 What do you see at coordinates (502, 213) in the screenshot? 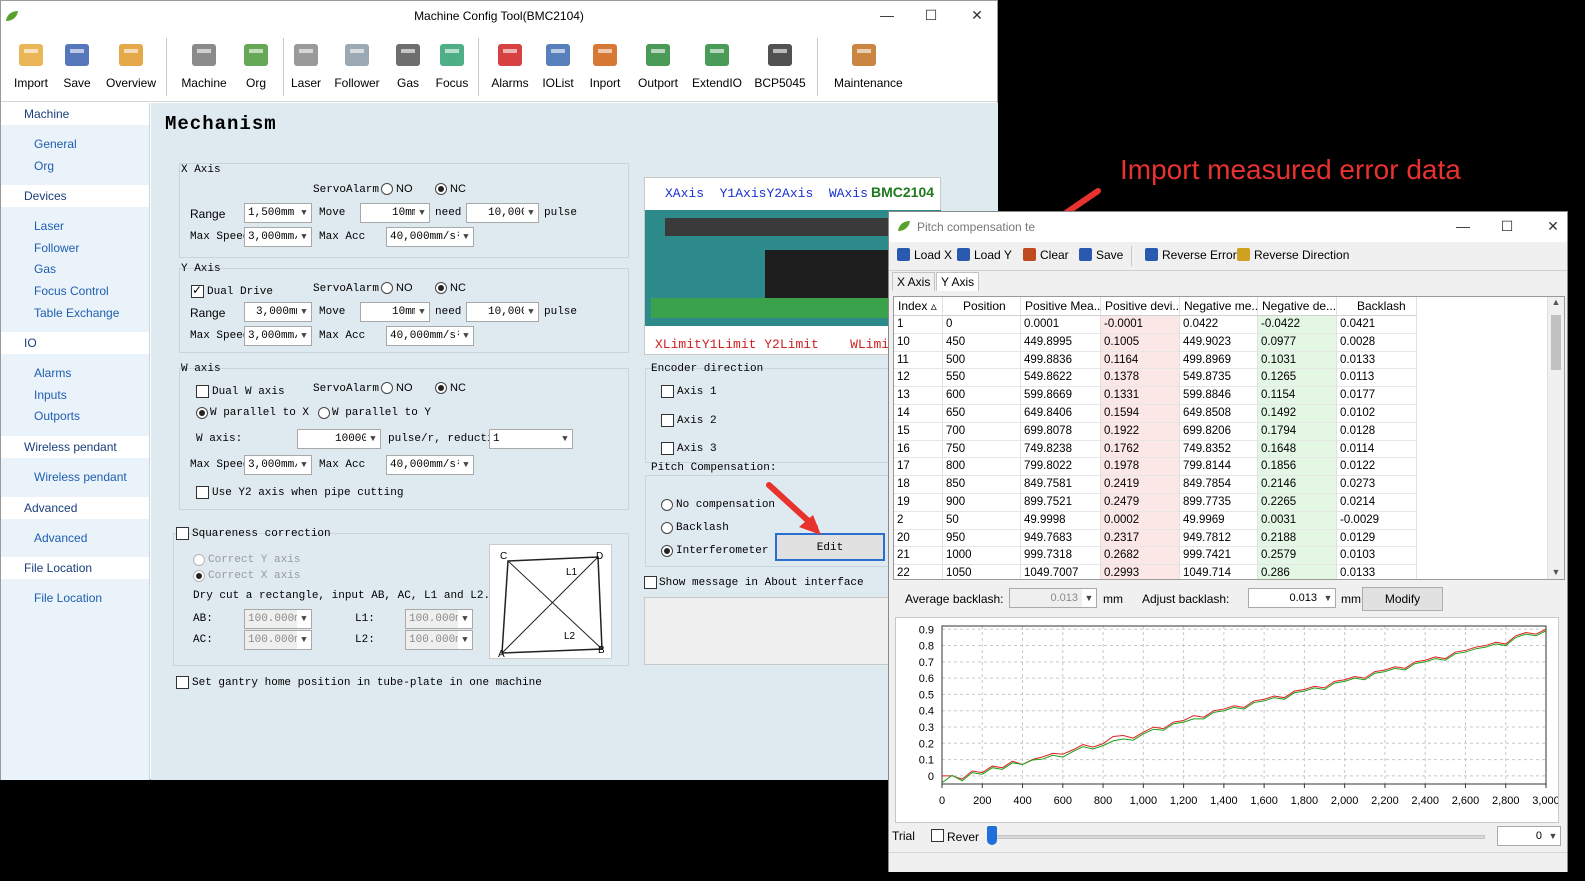
I see `x-need-select: 10,000 ▼` at bounding box center [502, 213].